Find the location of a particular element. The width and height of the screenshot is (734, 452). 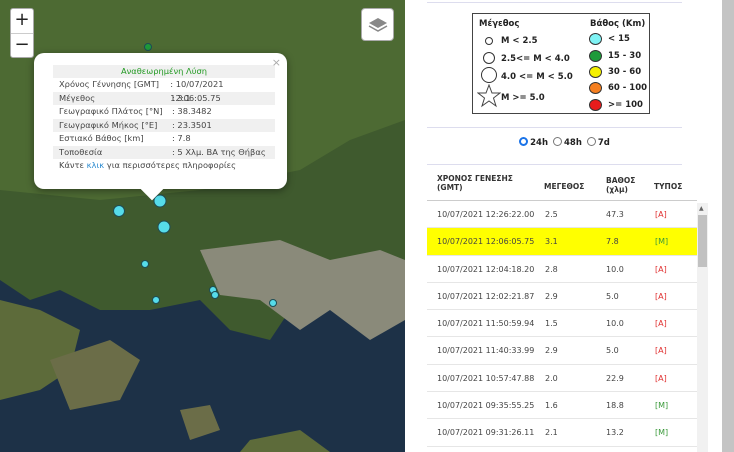

star-icon is located at coordinates (489, 96).